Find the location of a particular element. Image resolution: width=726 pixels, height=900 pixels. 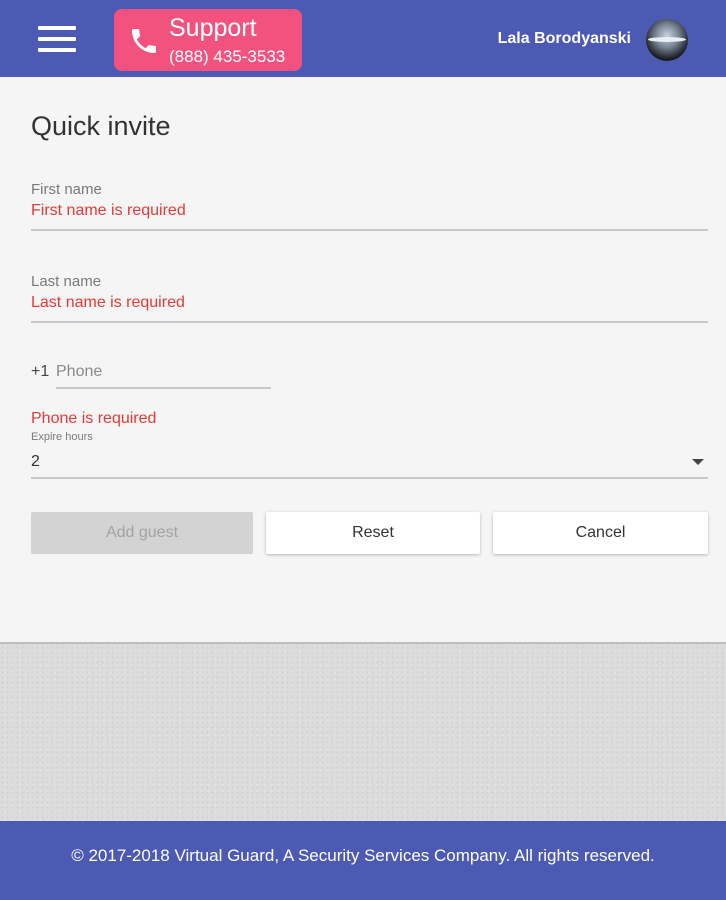

phone-error: Phone is required is located at coordinates (94, 418).